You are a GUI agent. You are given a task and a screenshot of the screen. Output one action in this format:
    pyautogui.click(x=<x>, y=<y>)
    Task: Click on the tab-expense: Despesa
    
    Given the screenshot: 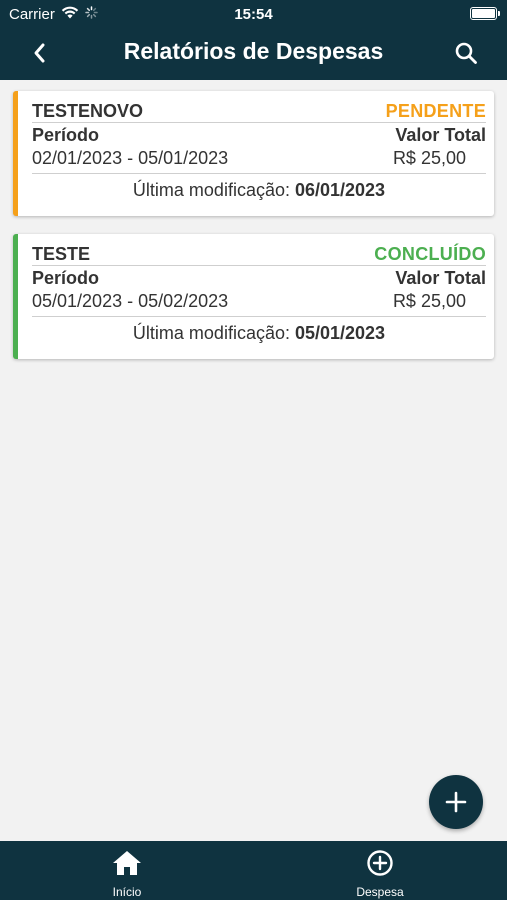 What is the action you would take?
    pyautogui.click(x=380, y=874)
    